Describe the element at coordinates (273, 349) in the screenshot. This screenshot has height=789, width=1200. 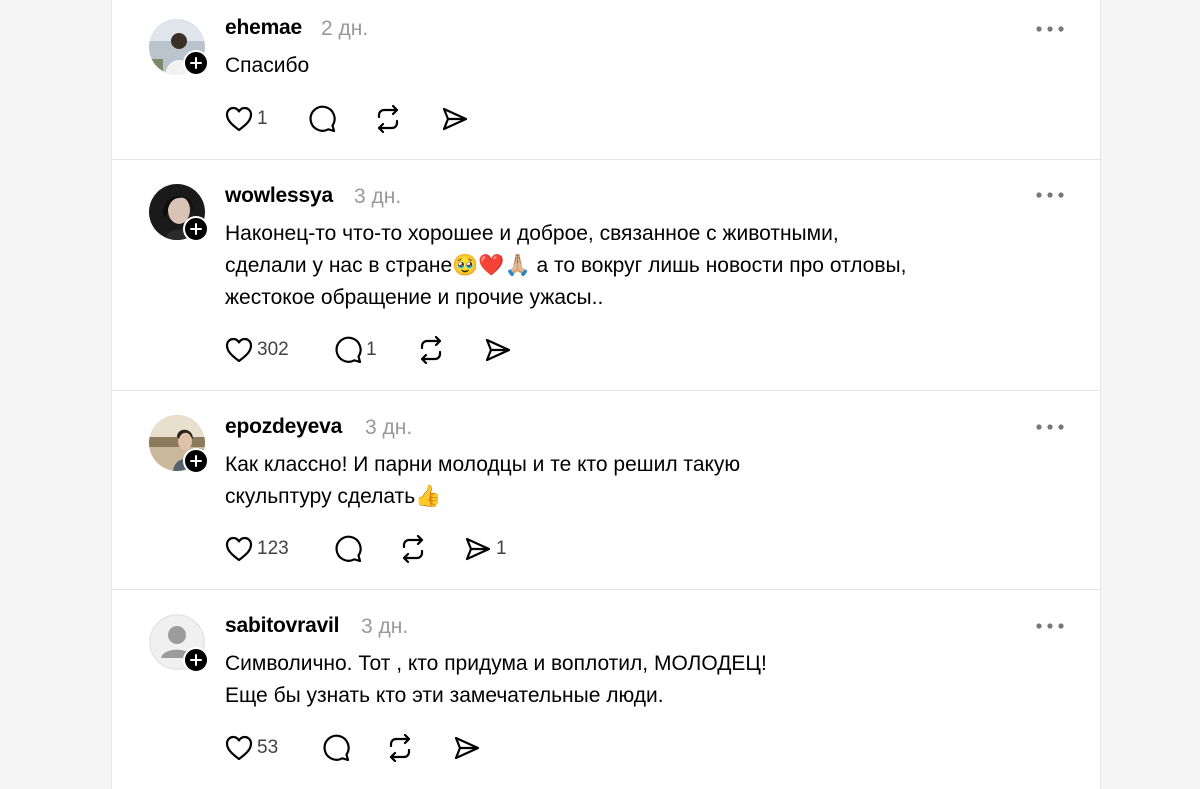
I see `like-count: 302` at that location.